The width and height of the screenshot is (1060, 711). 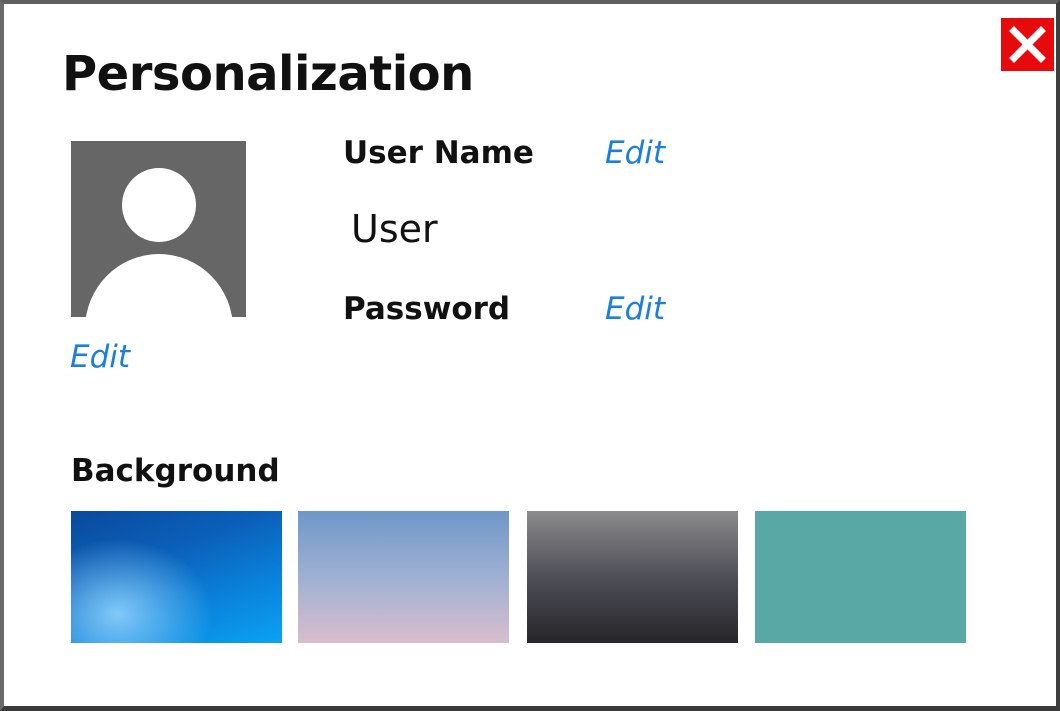 I want to click on avatar, so click(x=158, y=229).